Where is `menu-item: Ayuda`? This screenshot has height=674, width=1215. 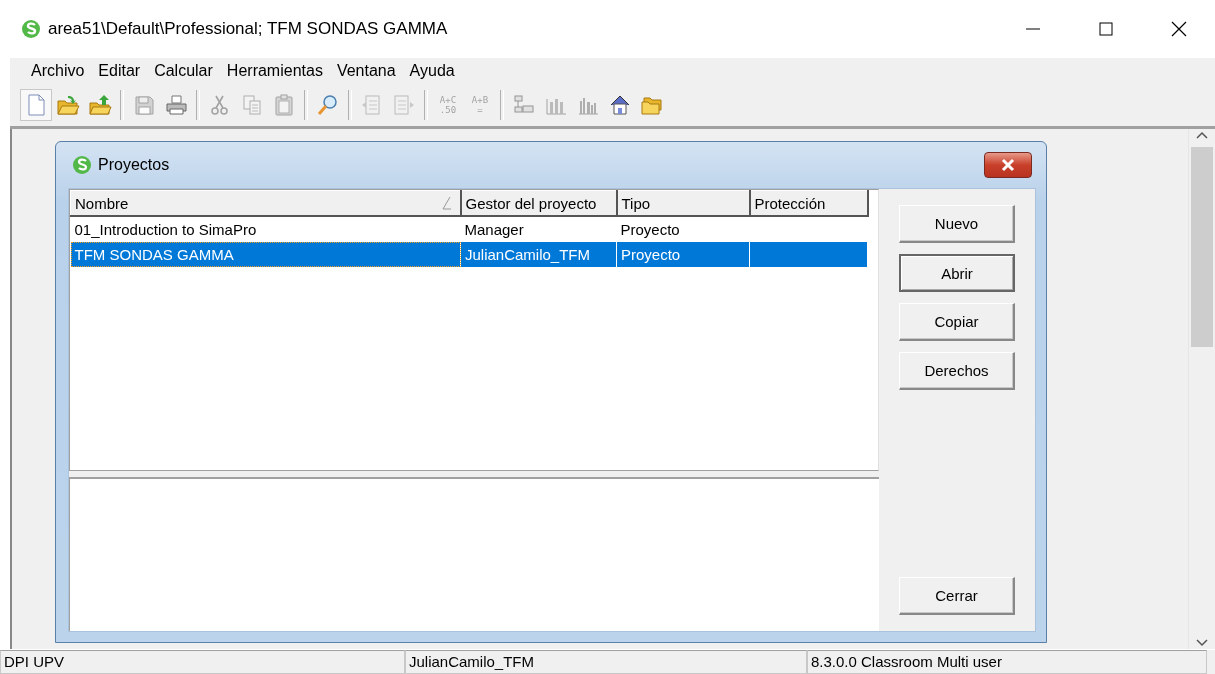 menu-item: Ayuda is located at coordinates (432, 71).